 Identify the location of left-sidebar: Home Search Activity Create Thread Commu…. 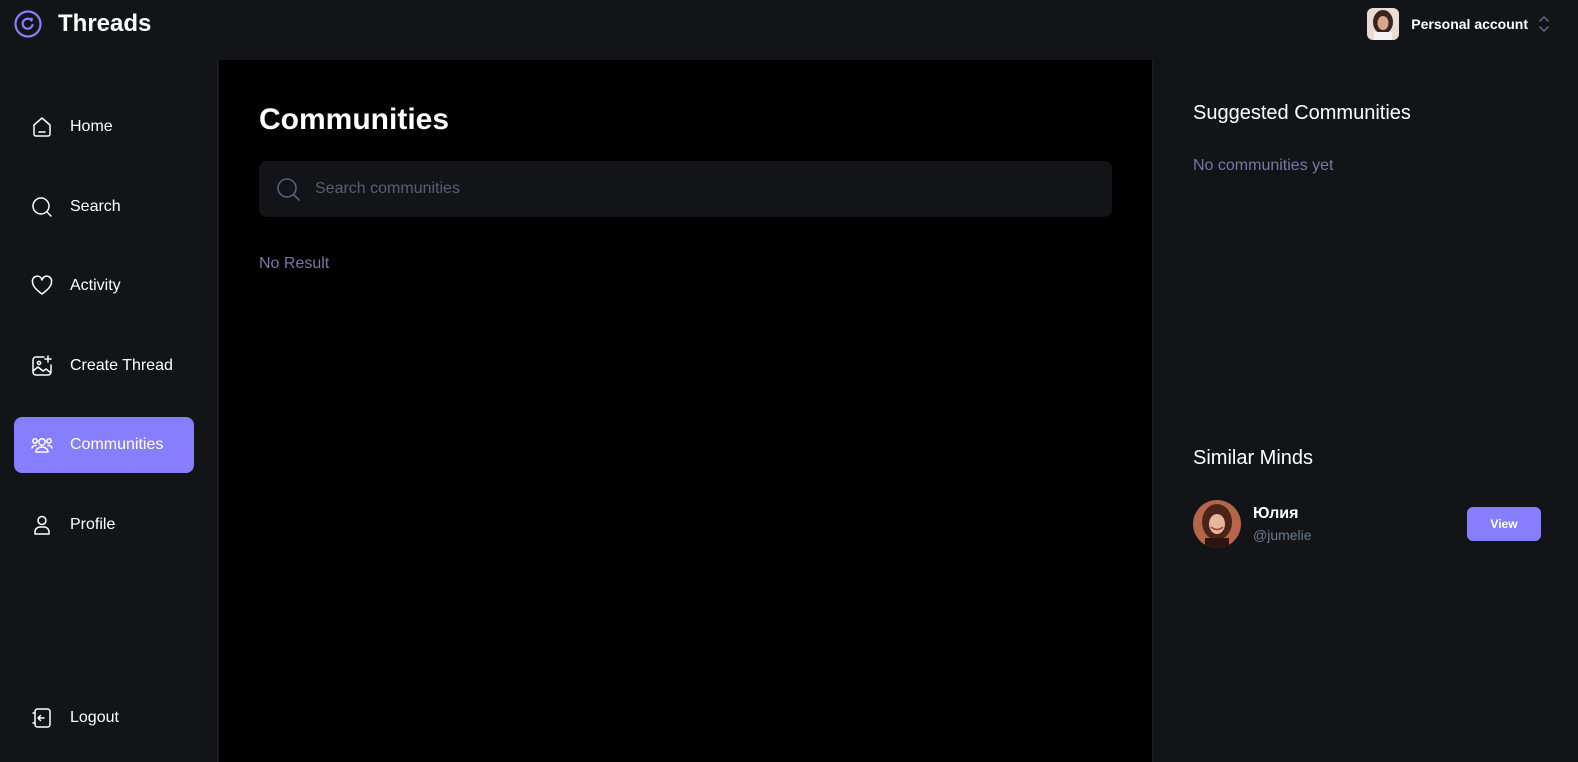
(109, 411).